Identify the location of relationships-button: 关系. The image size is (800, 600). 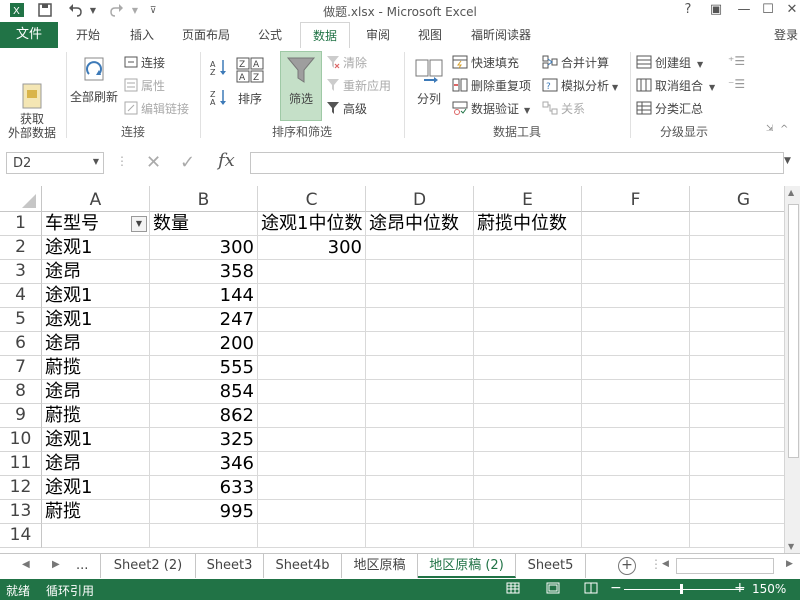
(563, 109).